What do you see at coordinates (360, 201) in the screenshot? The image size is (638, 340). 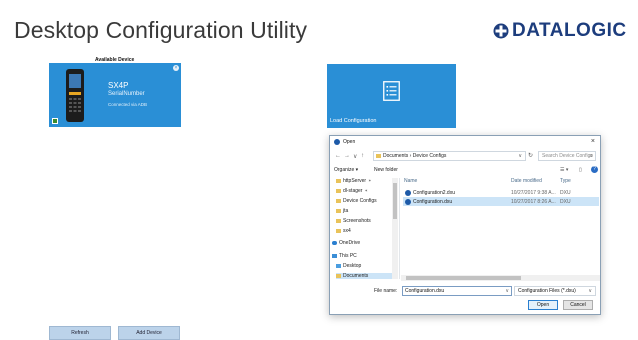 I see `nav-item-label: Device Configs` at bounding box center [360, 201].